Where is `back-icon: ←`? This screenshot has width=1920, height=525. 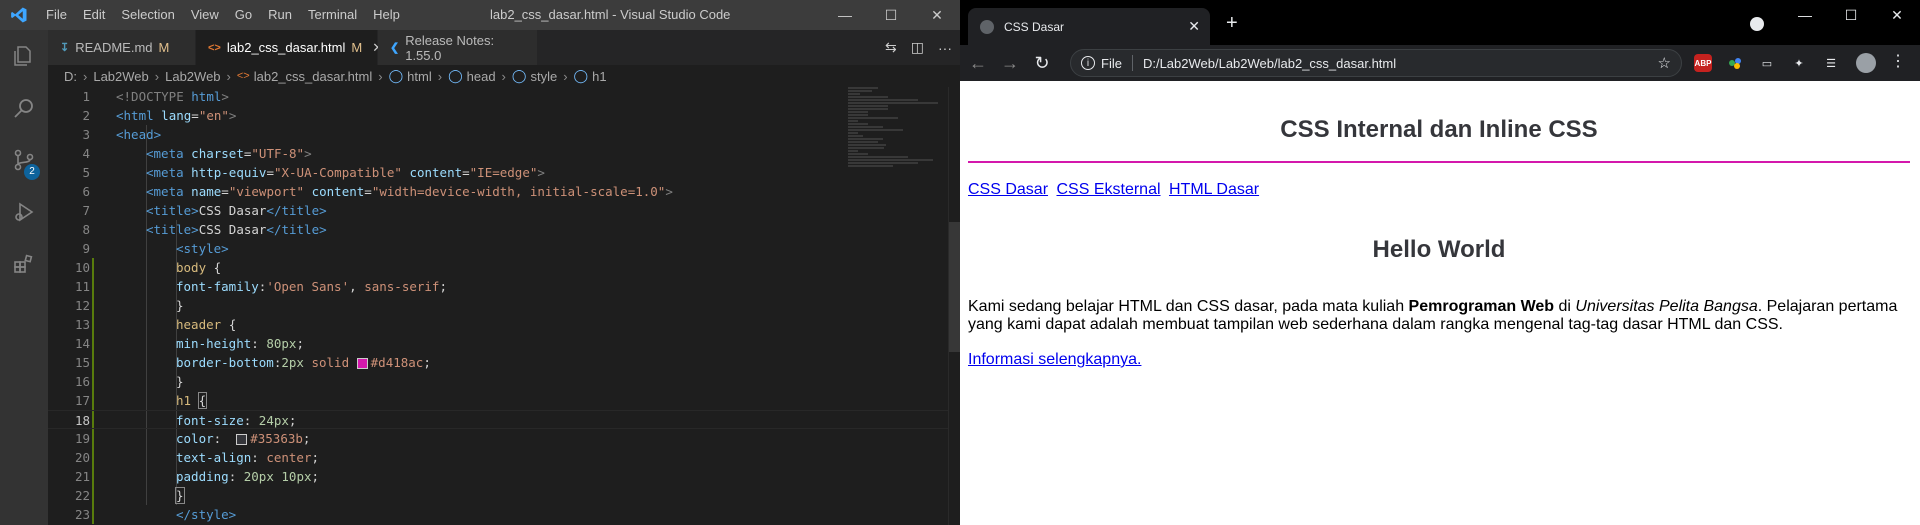
back-icon: ← is located at coordinates (978, 63).